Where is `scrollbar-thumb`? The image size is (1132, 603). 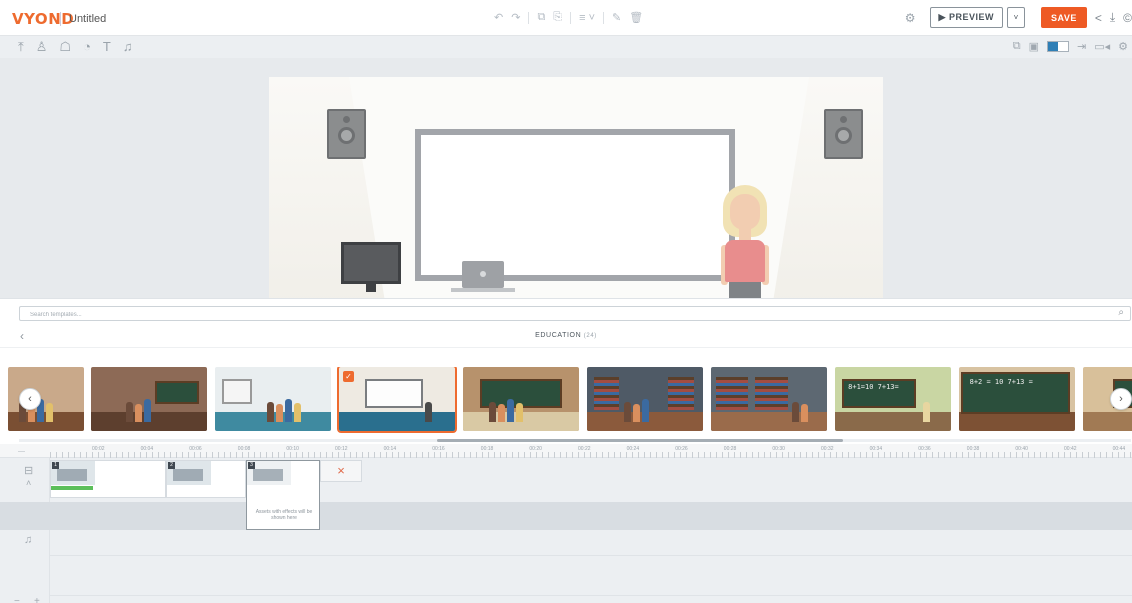 scrollbar-thumb is located at coordinates (640, 440).